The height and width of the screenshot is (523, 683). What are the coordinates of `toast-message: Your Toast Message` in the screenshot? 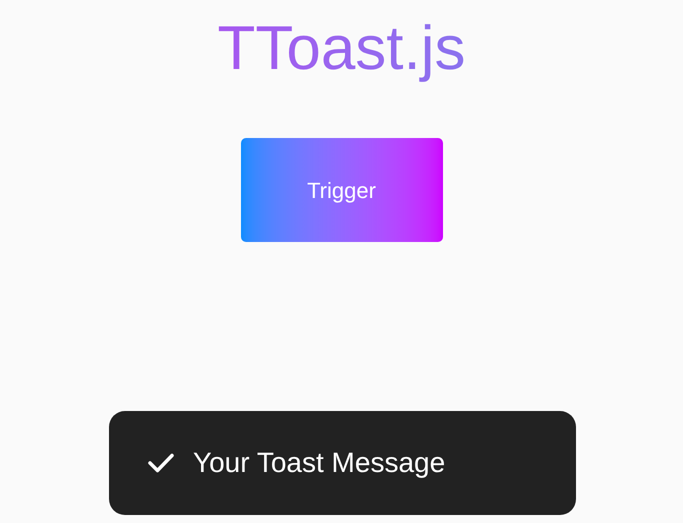 It's located at (319, 463).